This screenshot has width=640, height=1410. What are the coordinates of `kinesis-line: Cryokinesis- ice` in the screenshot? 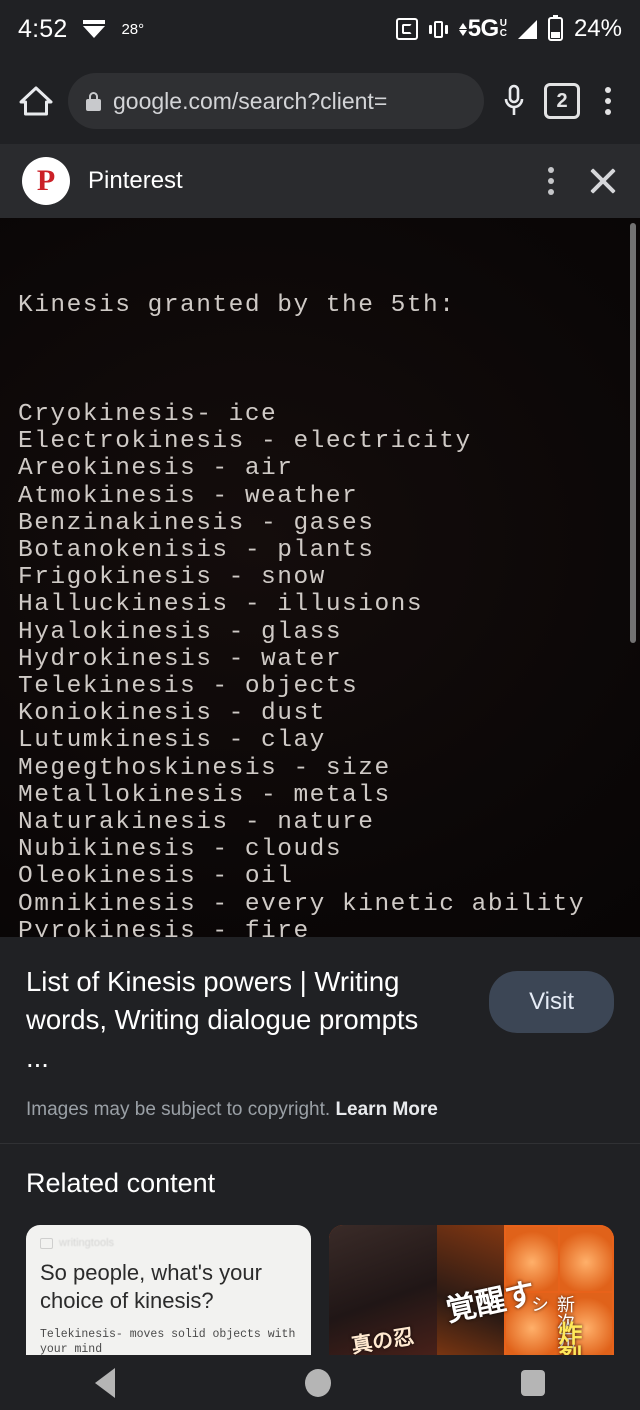 It's located at (148, 415).